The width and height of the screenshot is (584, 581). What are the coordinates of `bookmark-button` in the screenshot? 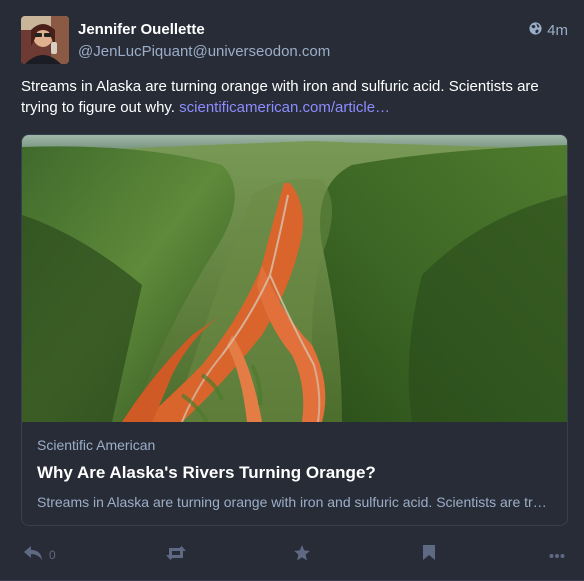 It's located at (429, 555).